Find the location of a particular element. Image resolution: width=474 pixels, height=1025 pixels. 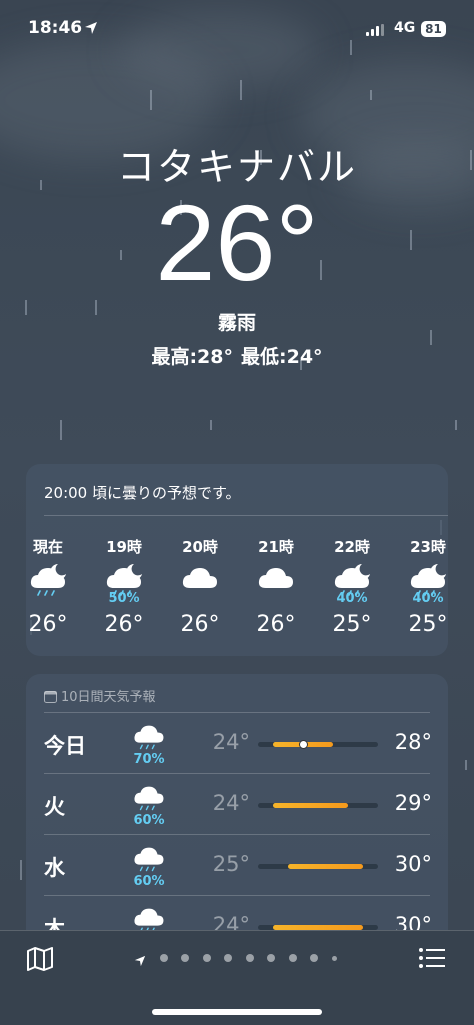

precip-chance: 50% is located at coordinates (124, 598).